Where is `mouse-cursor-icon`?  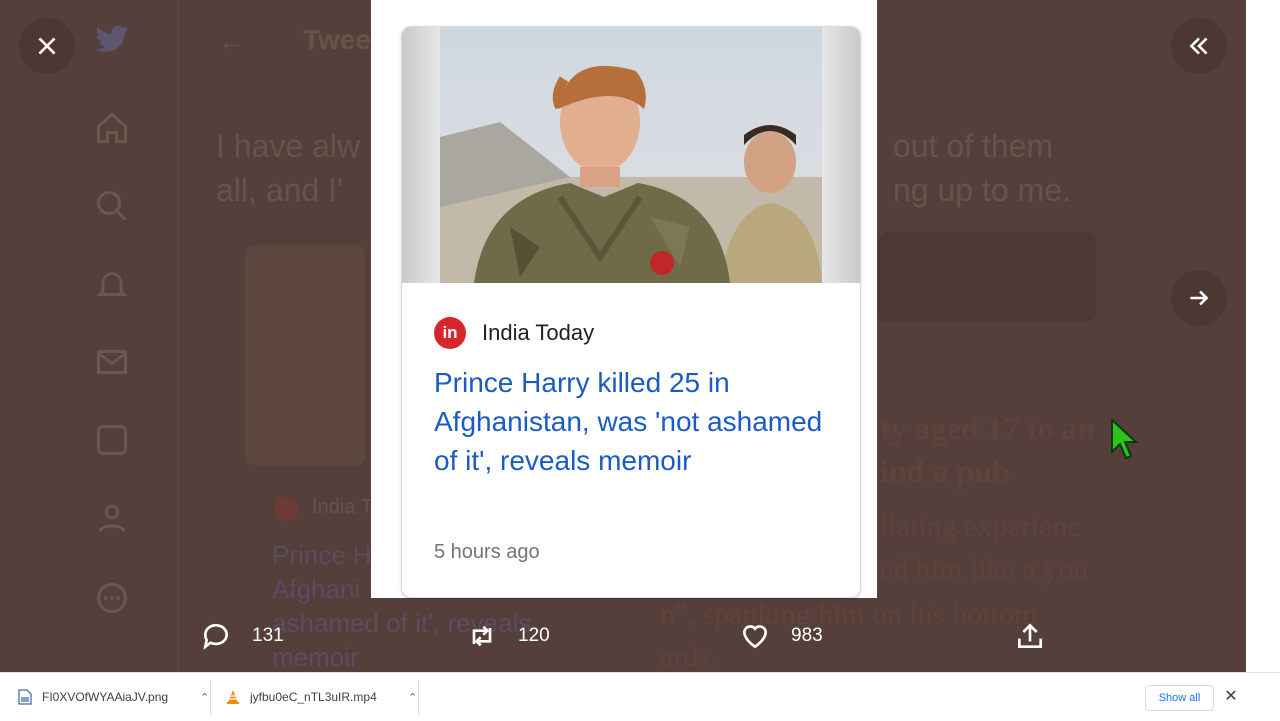 mouse-cursor-icon is located at coordinates (1124, 439).